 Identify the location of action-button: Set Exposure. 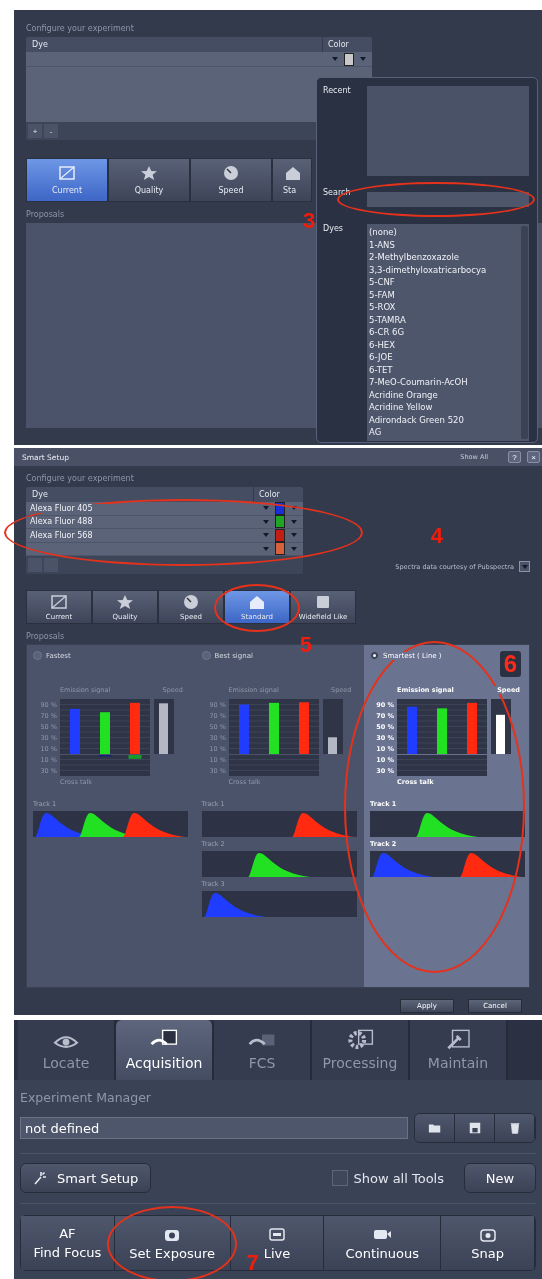
(172, 1243).